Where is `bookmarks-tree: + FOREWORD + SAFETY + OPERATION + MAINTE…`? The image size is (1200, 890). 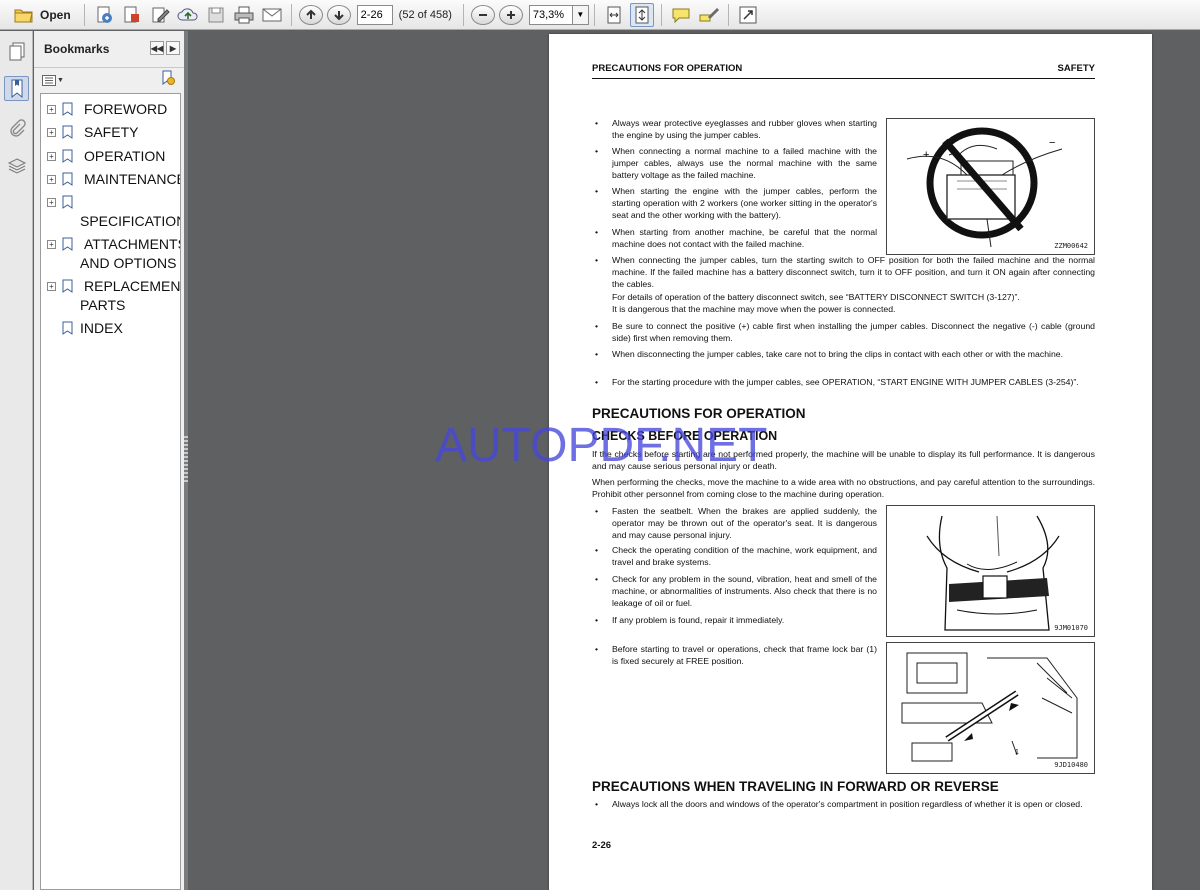
bookmarks-tree: + FOREWORD + SAFETY + OPERATION + MAINTE… is located at coordinates (110, 491).